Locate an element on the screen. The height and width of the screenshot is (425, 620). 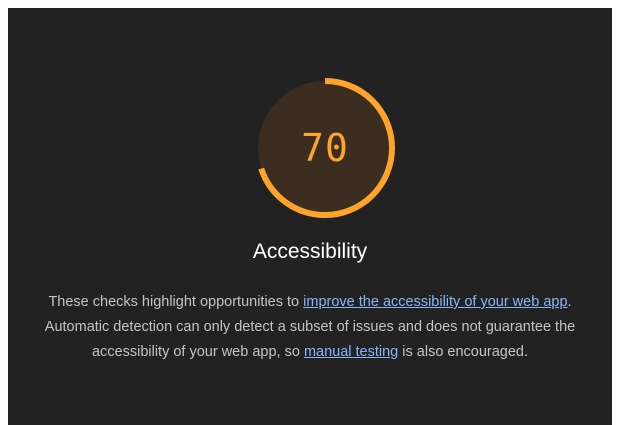
score-value: 70 is located at coordinates (325, 148).